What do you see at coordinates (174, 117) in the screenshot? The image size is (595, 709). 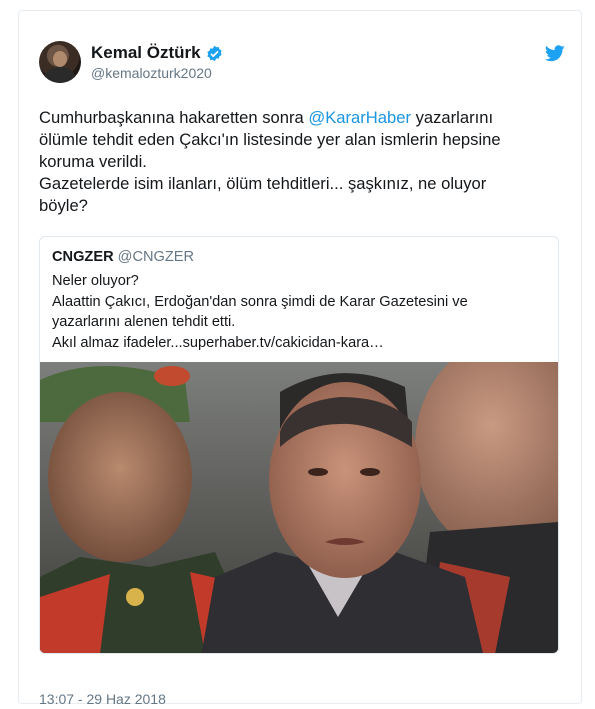 I see `tweet-text-part-1: Cumhurbaşkanına hakaretten sonra` at bounding box center [174, 117].